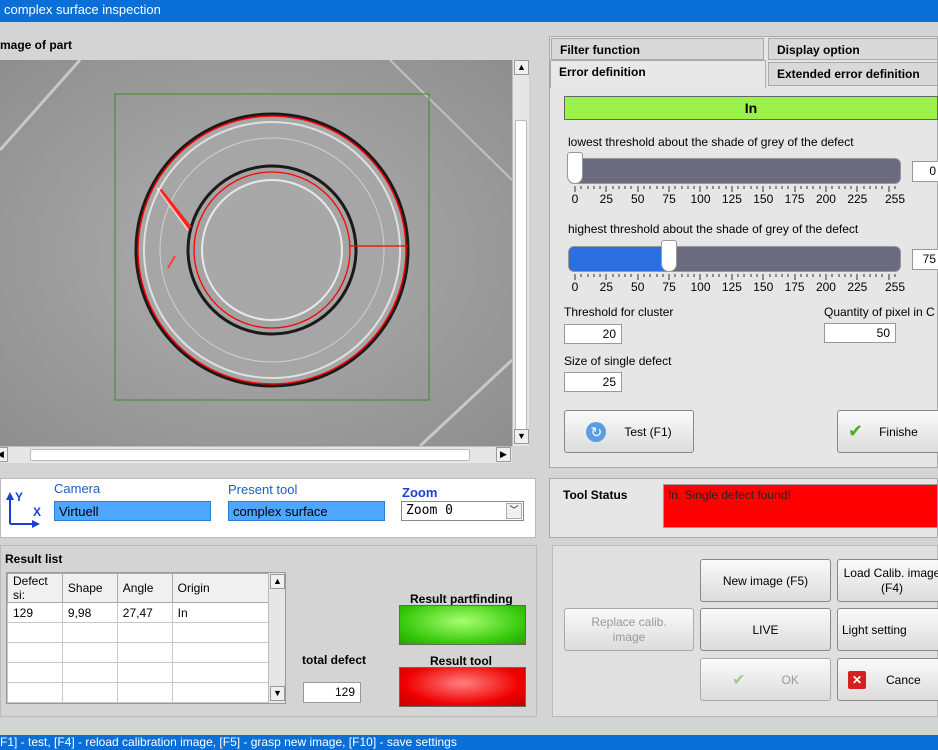  I want to click on result-partfinding-indicator, so click(462, 625).